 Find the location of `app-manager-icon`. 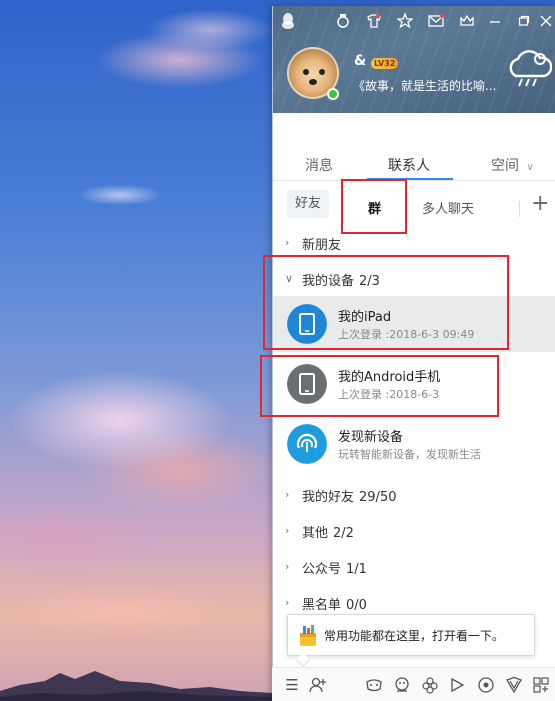

app-manager-icon is located at coordinates (541, 685).